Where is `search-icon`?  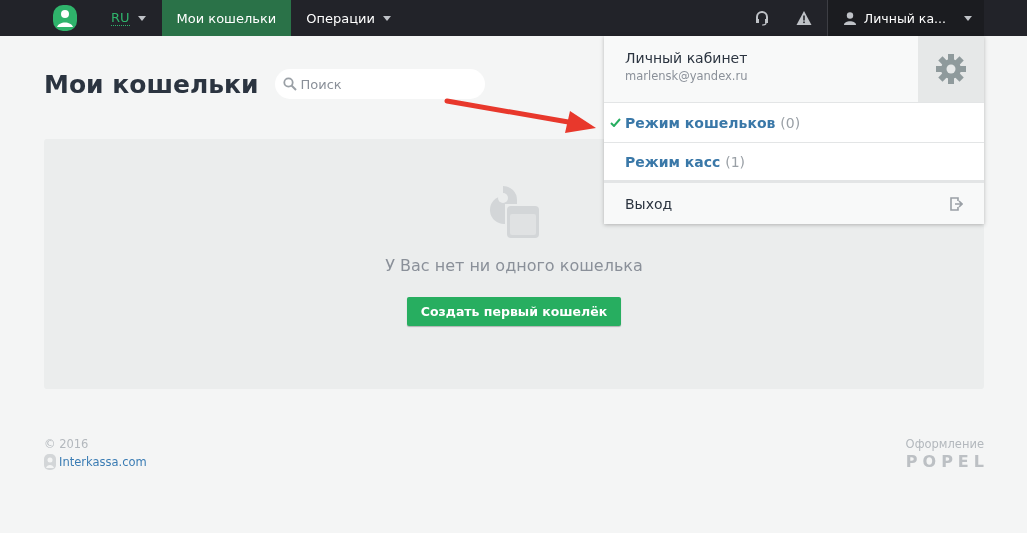 search-icon is located at coordinates (289, 84).